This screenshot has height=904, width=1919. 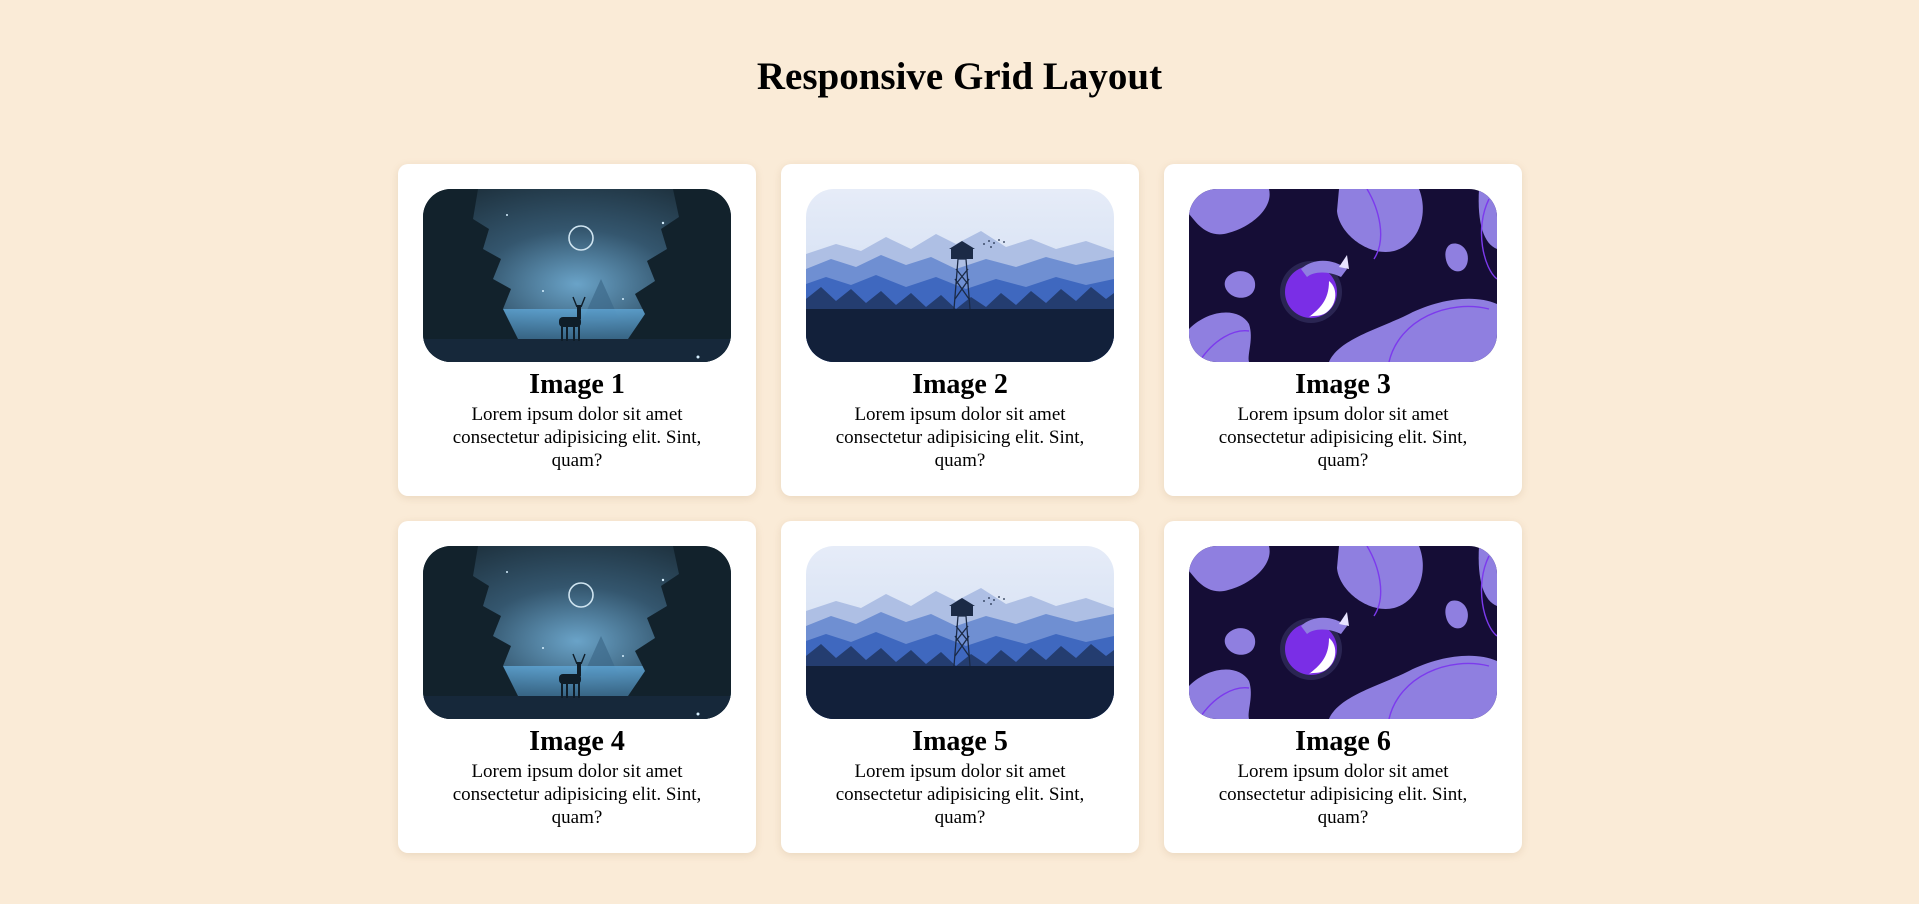 What do you see at coordinates (960, 384) in the screenshot?
I see `card-title: Image 2` at bounding box center [960, 384].